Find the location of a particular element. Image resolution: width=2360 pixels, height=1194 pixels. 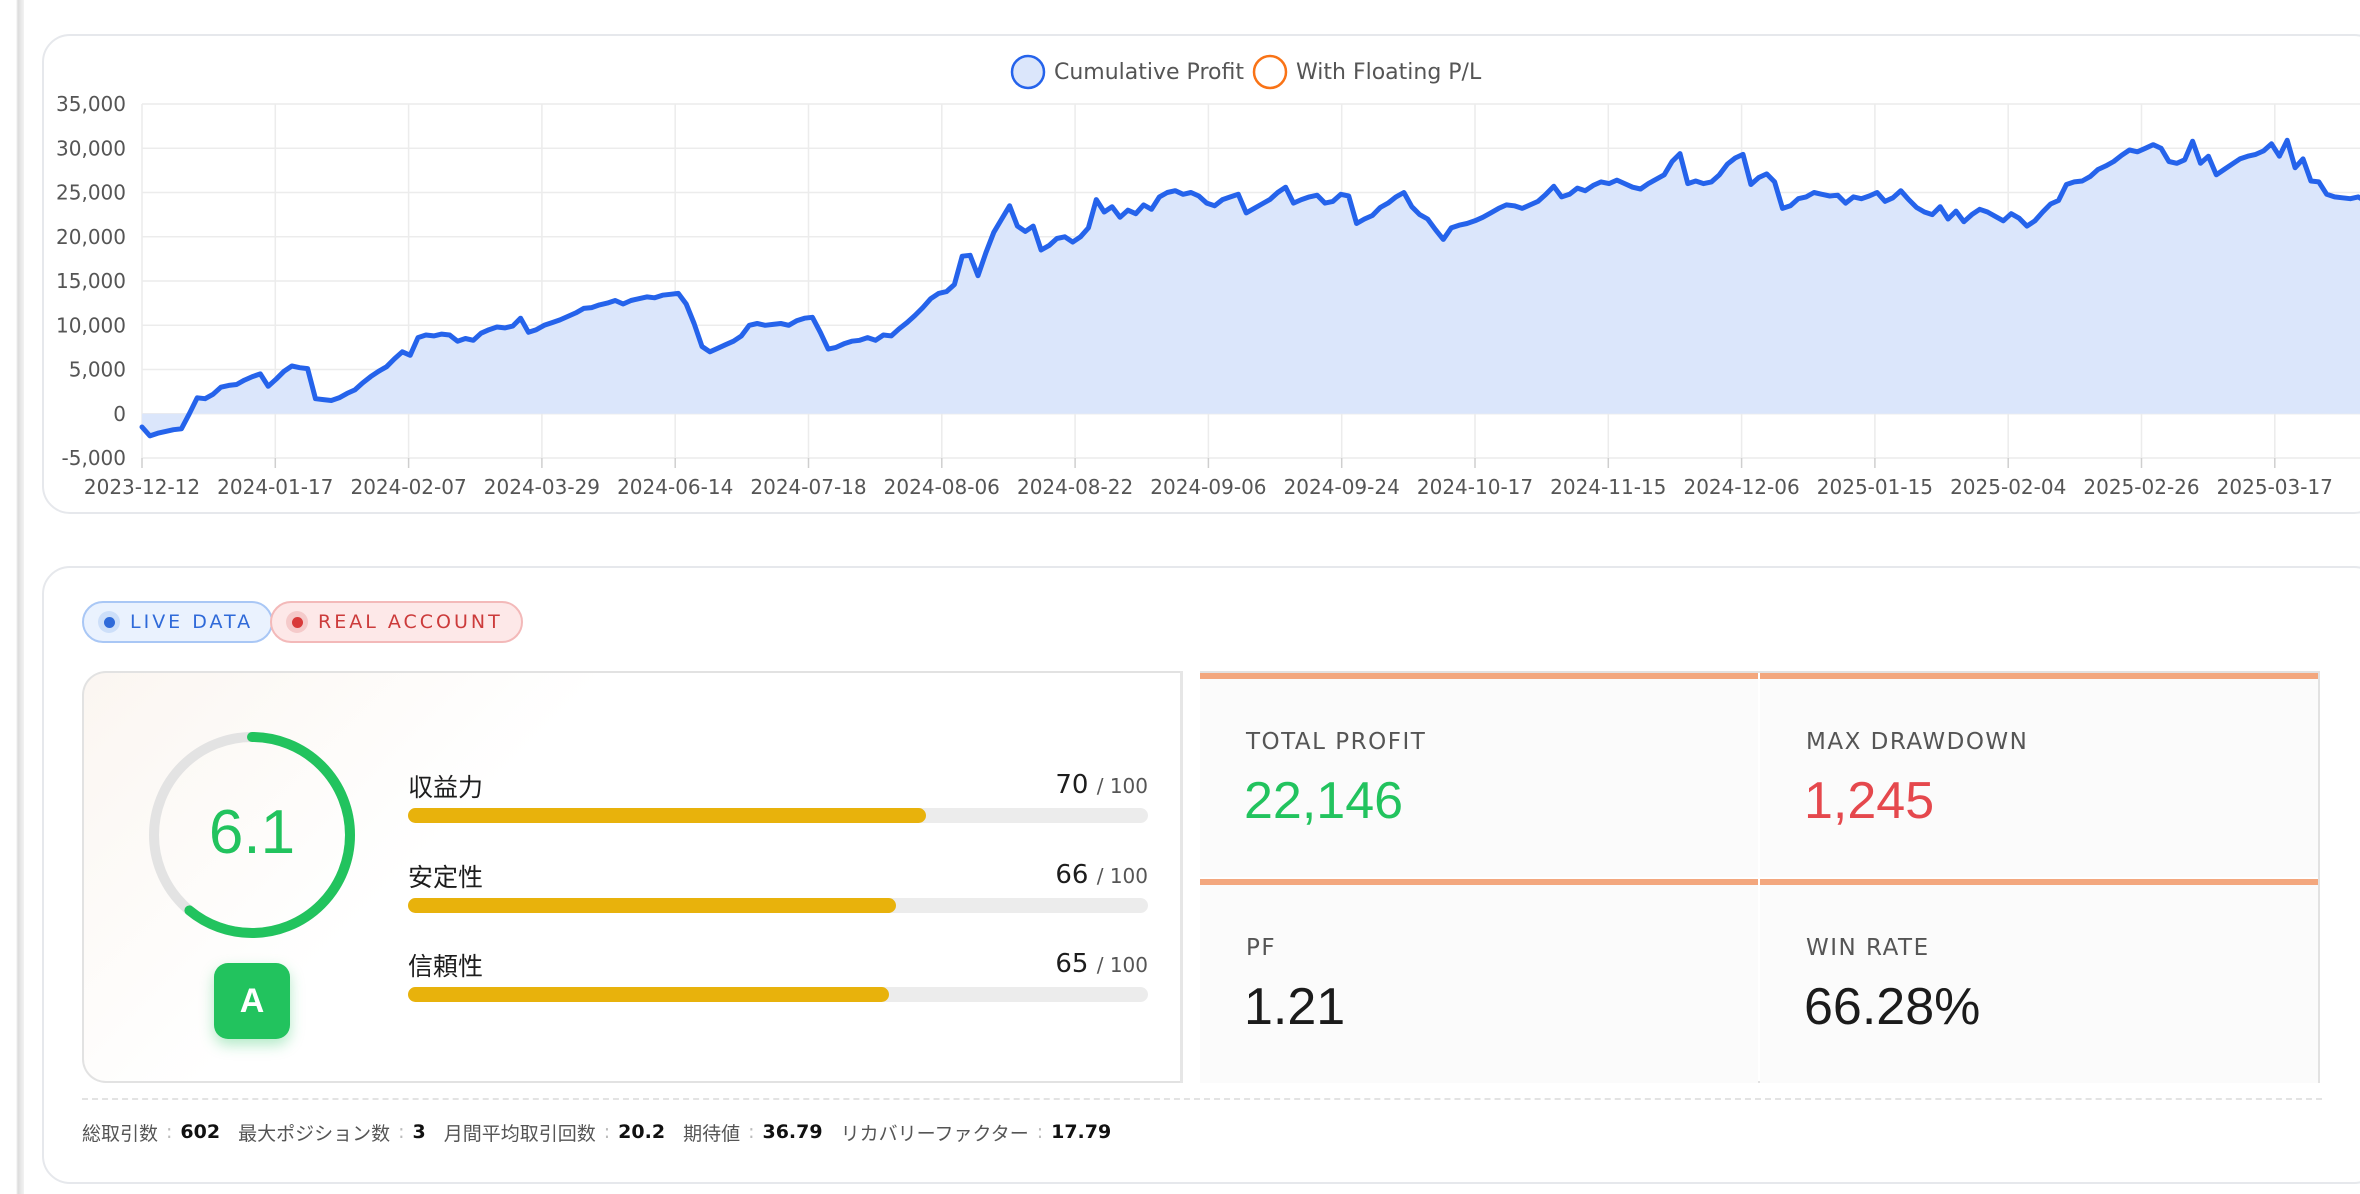

footer-recovery-factor: リカバリーファクター:17.79 is located at coordinates (976, 1133).